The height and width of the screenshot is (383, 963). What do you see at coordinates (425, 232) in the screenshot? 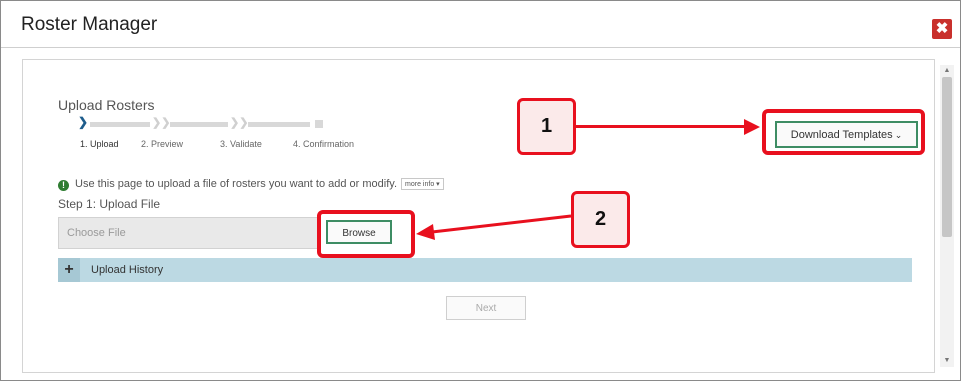
I see `arrow-left-icon` at bounding box center [425, 232].